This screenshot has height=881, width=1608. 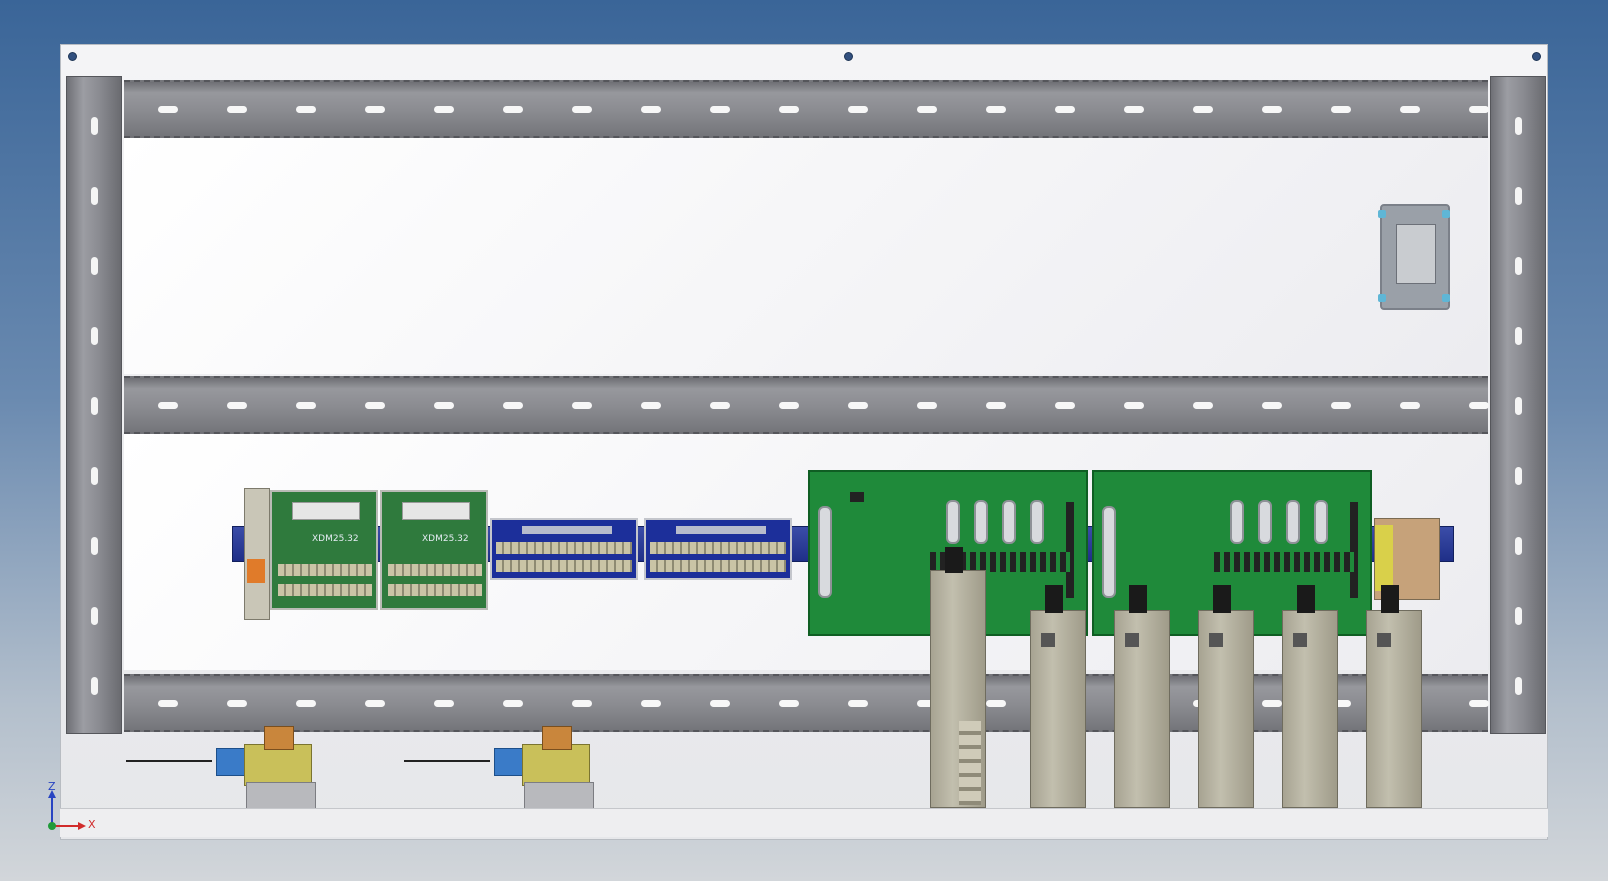 I want to click on panel-foot, so click(x=804, y=822).